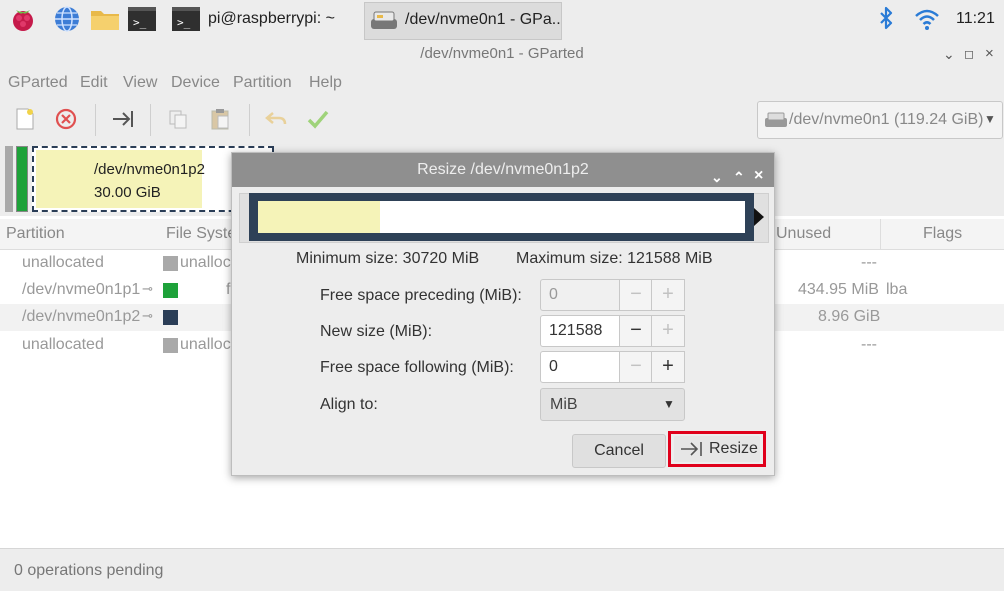  Describe the element at coordinates (89, 570) in the screenshot. I see `status-text: 0 operations pending` at that location.